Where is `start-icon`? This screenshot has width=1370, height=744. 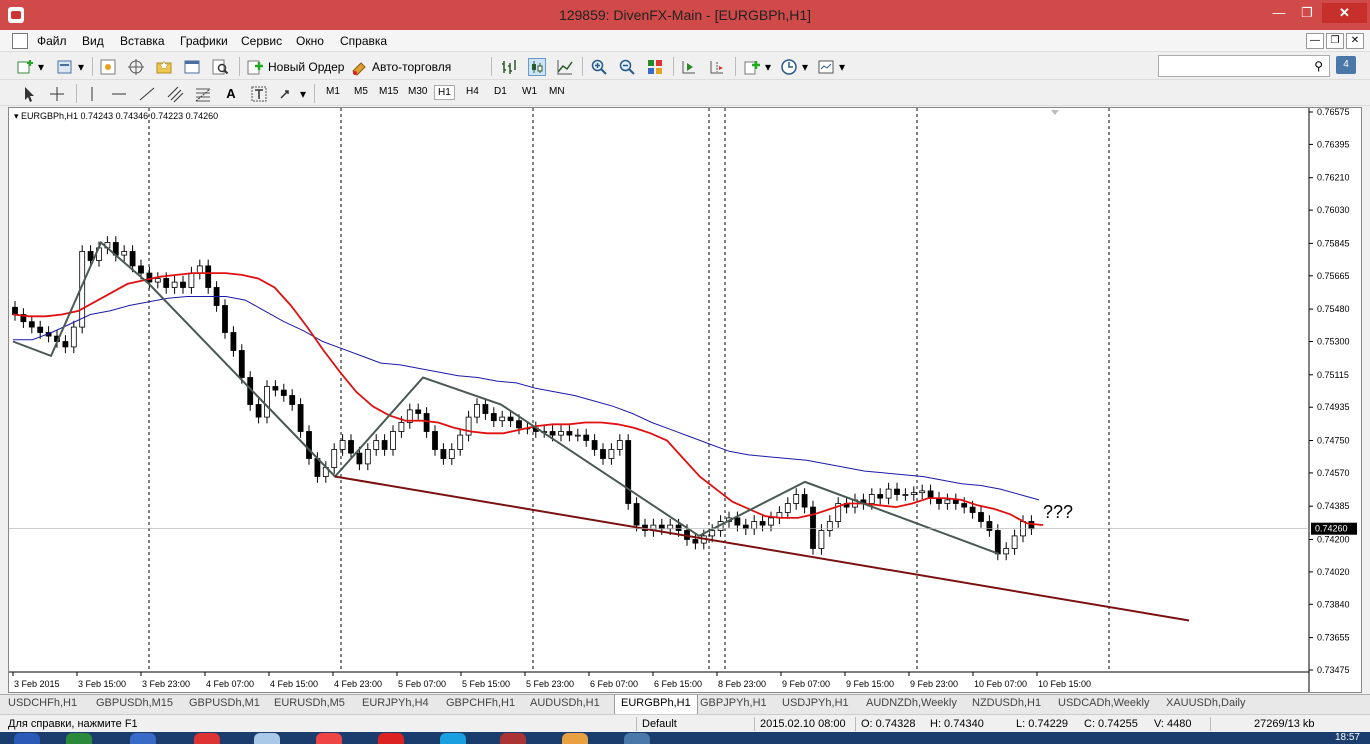
start-icon is located at coordinates (27, 738).